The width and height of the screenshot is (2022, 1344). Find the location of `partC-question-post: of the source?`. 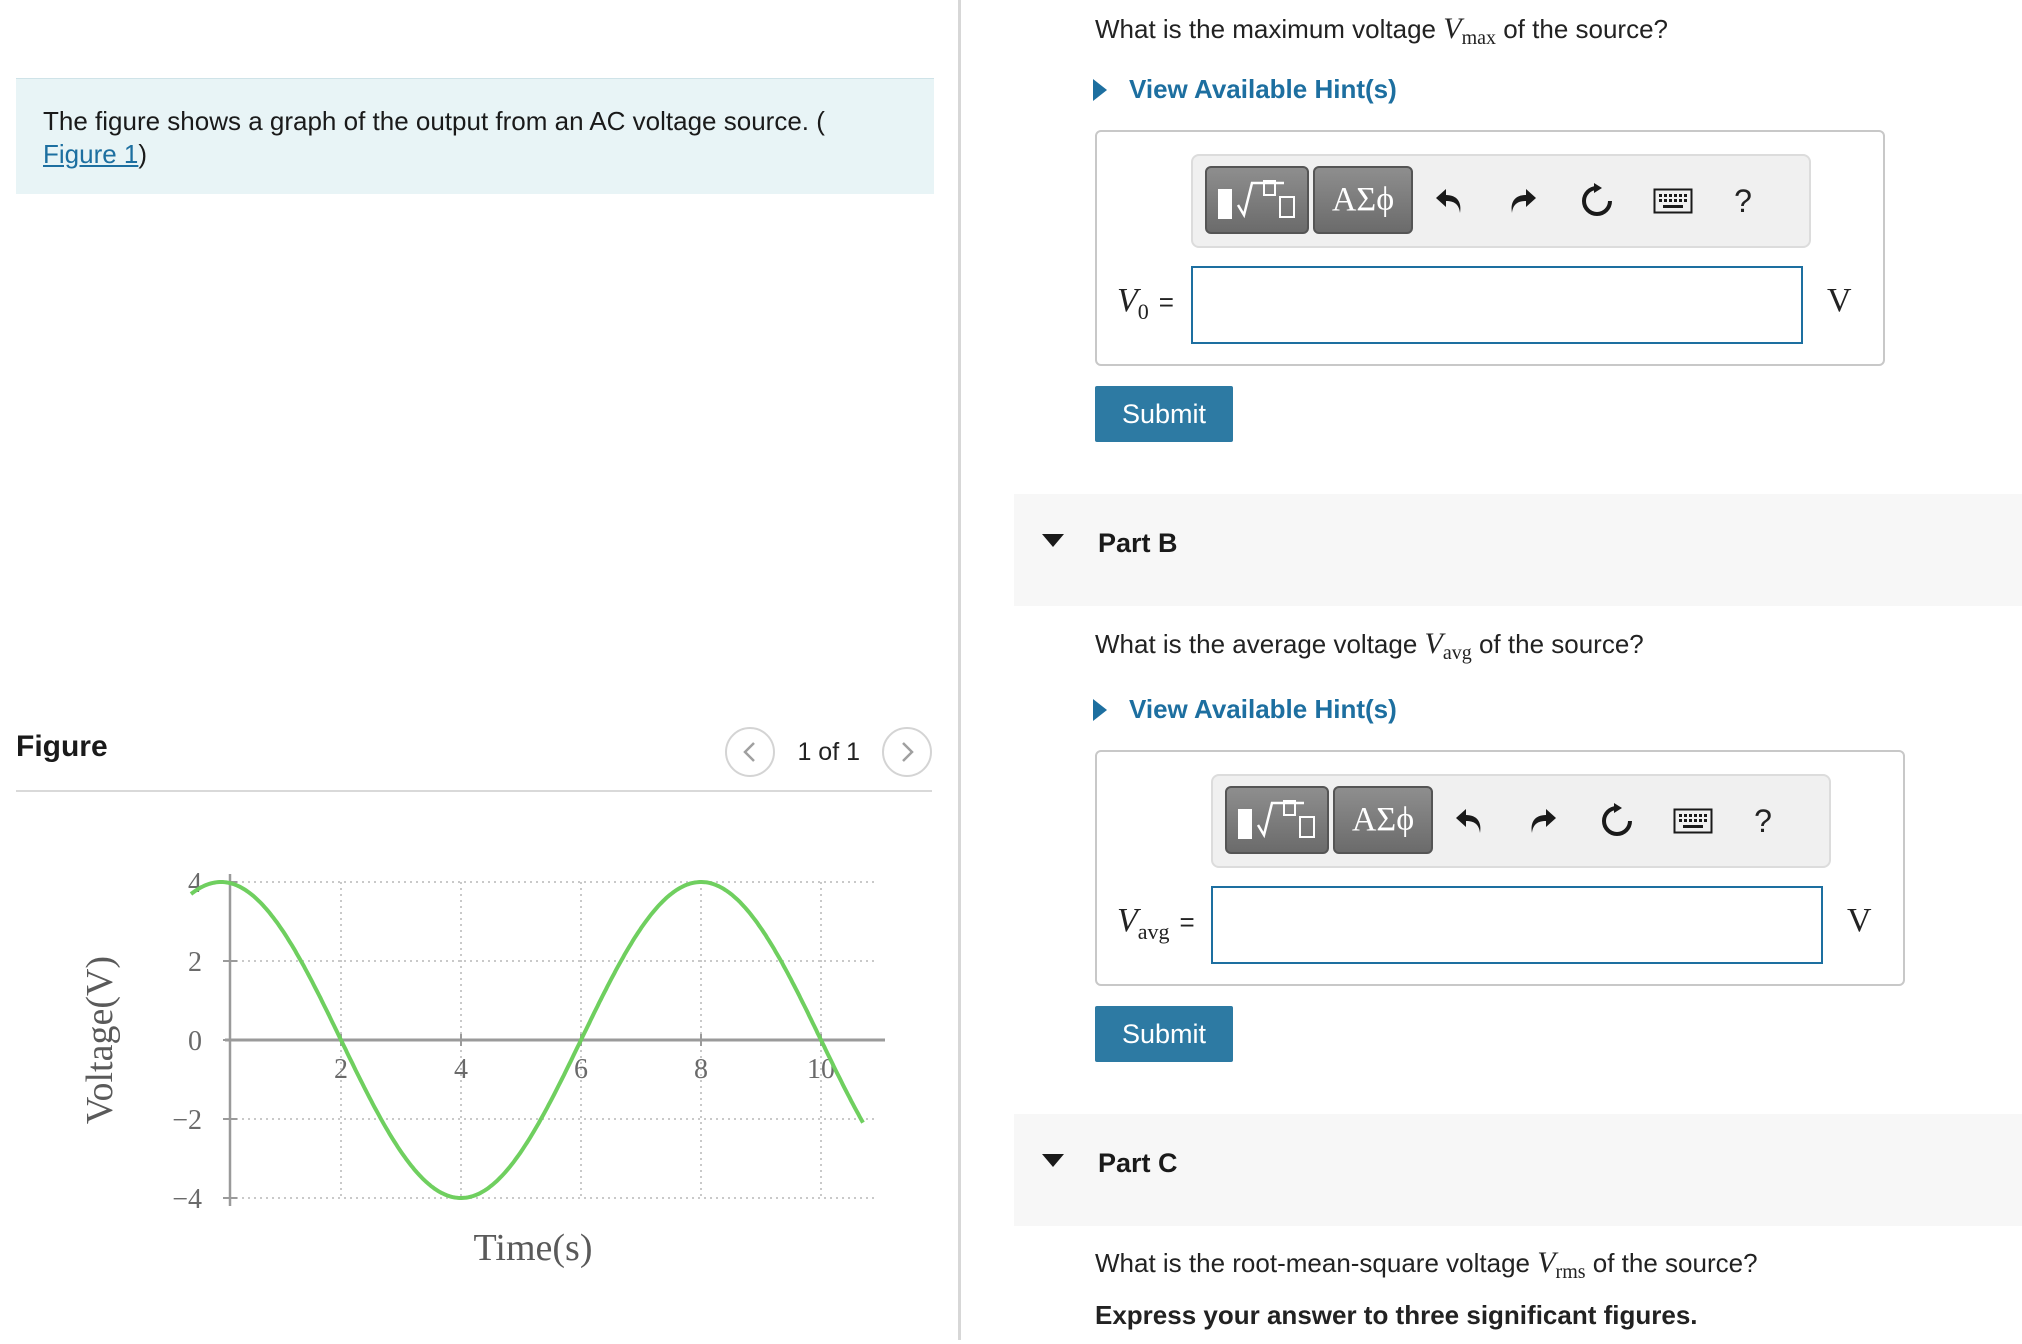

partC-question-post: of the source? is located at coordinates (1671, 1263).